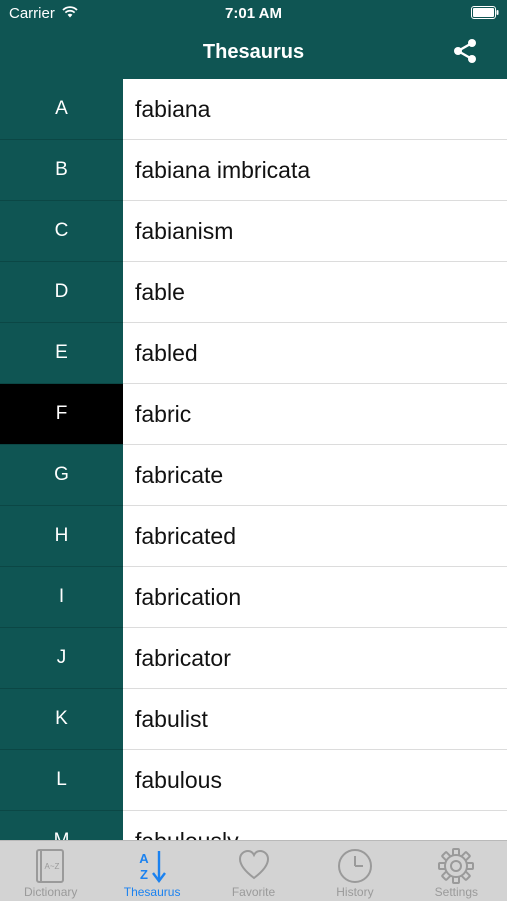 This screenshot has width=507, height=901. I want to click on status-bar: Carrier 7:01 AM, so click(253, 14).